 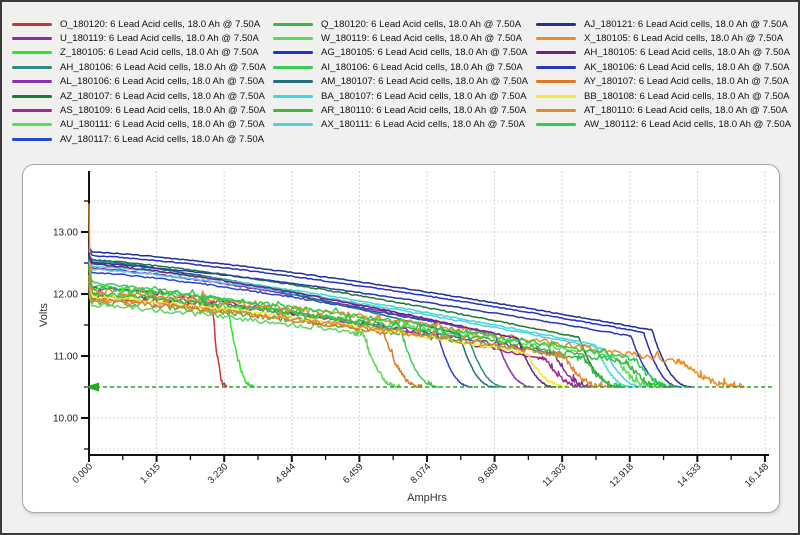 I want to click on x-tick-label: 11.303, so click(x=554, y=475).